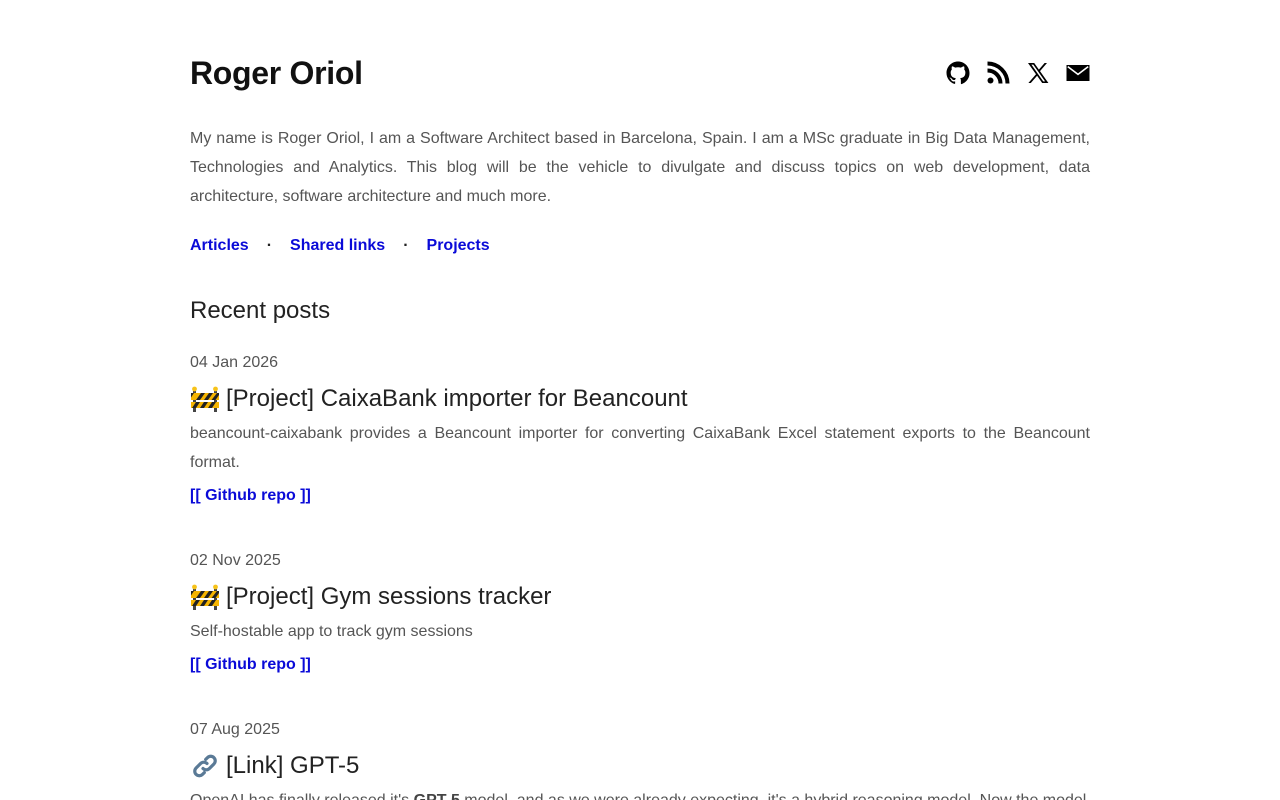  What do you see at coordinates (219, 246) in the screenshot?
I see `nav-articles: Articles` at bounding box center [219, 246].